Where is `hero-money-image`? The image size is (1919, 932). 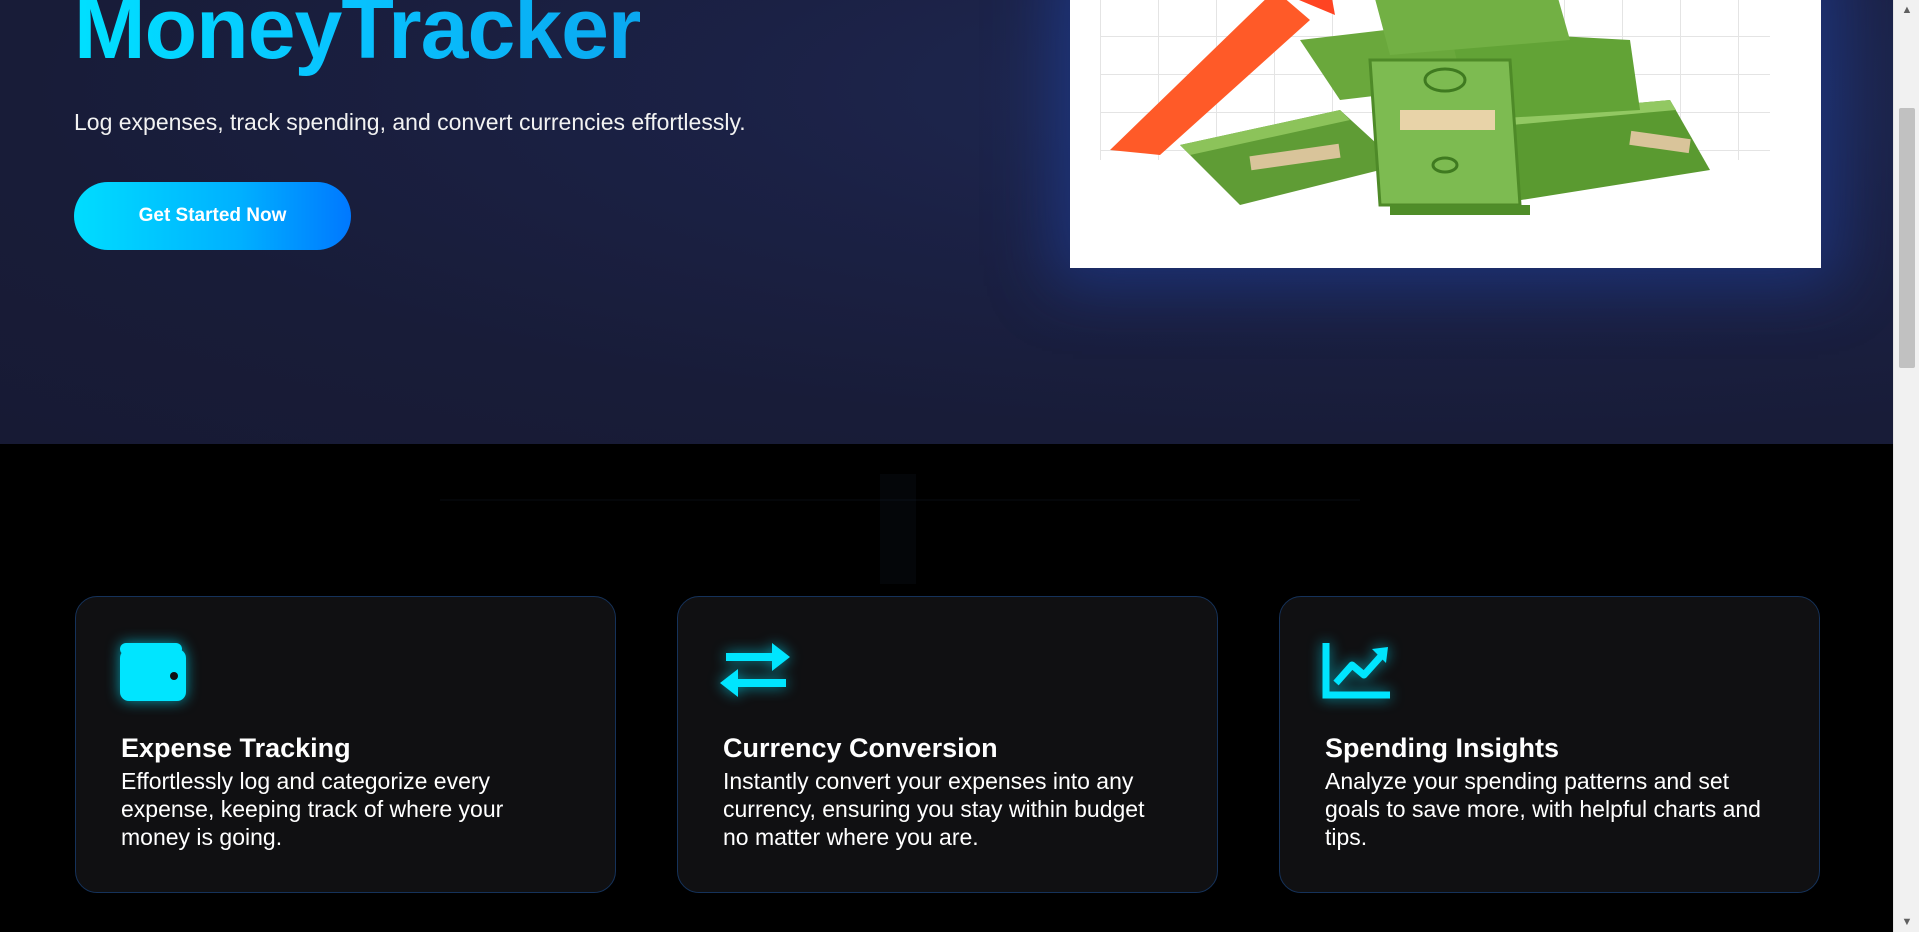
hero-money-image is located at coordinates (1445, 134).